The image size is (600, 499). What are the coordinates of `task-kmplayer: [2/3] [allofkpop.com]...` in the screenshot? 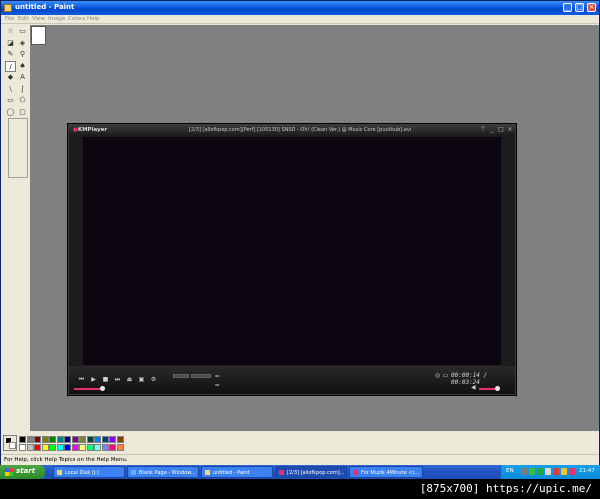 It's located at (311, 472).